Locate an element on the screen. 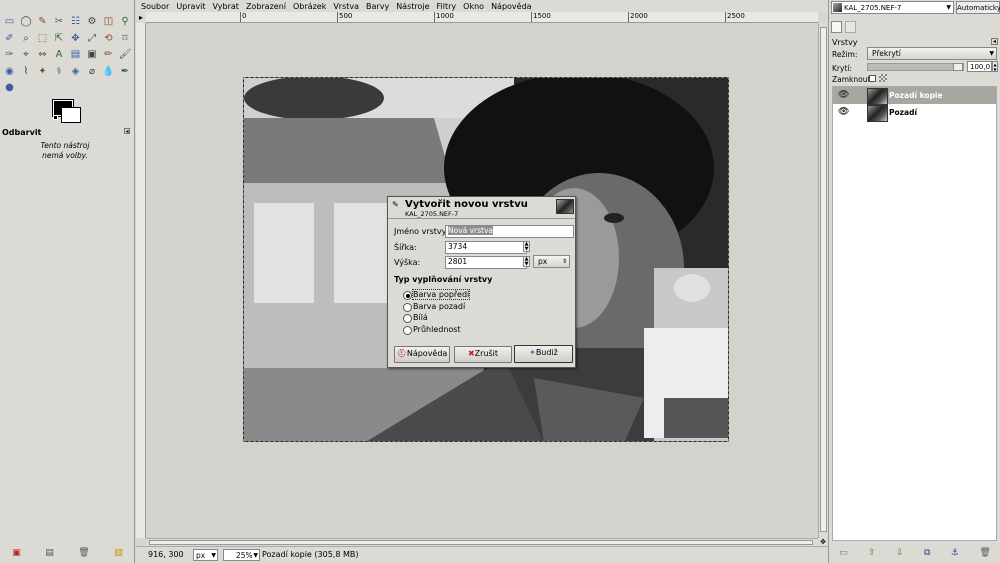 The image size is (1000, 563). new-layer-icon: ▭ is located at coordinates (843, 553).